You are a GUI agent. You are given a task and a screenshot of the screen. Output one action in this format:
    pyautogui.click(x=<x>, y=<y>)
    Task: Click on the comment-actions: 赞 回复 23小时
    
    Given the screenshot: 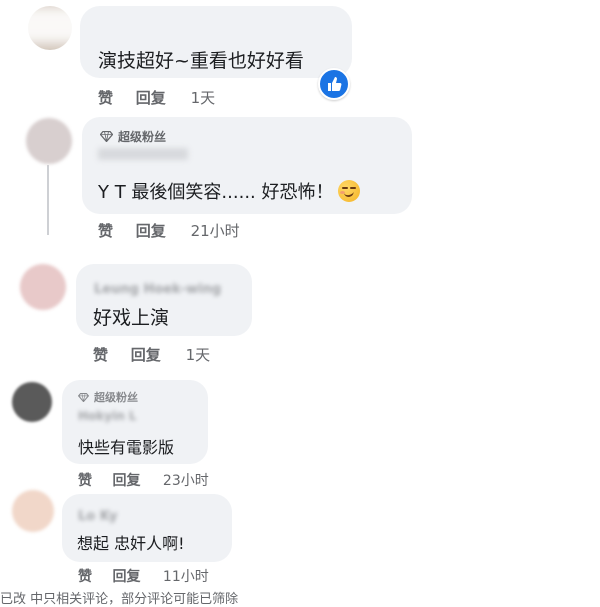 What is the action you would take?
    pyautogui.click(x=143, y=480)
    